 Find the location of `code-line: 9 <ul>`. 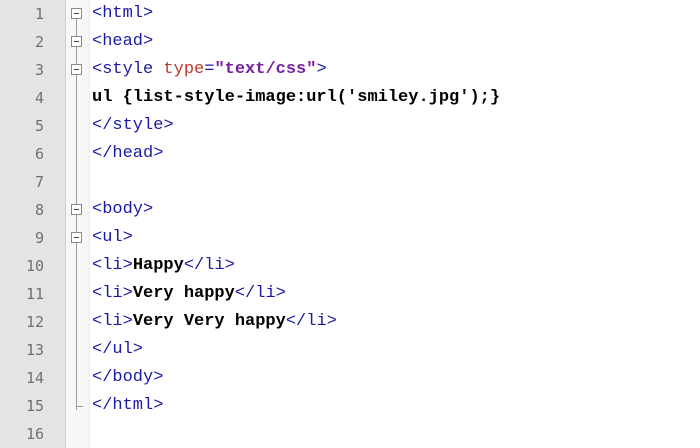

code-line: 9 <ul> is located at coordinates (350, 238).